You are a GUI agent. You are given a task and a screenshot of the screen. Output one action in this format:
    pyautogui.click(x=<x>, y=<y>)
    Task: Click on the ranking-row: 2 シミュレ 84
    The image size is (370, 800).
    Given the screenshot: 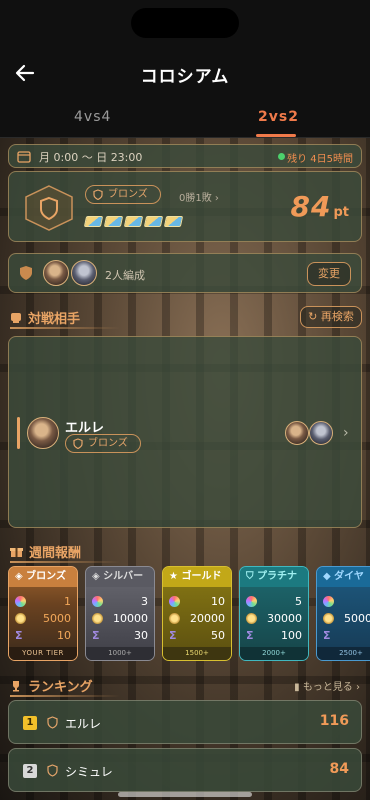 What is the action you would take?
    pyautogui.click(x=185, y=770)
    